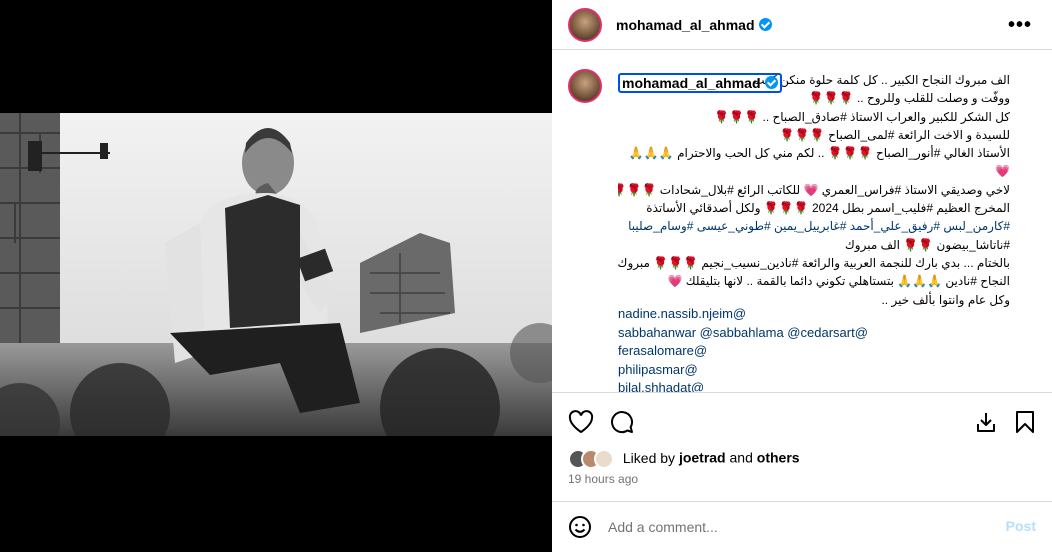  What do you see at coordinates (743, 314) in the screenshot?
I see `mention-link: nadine.nassib.njeim@` at bounding box center [743, 314].